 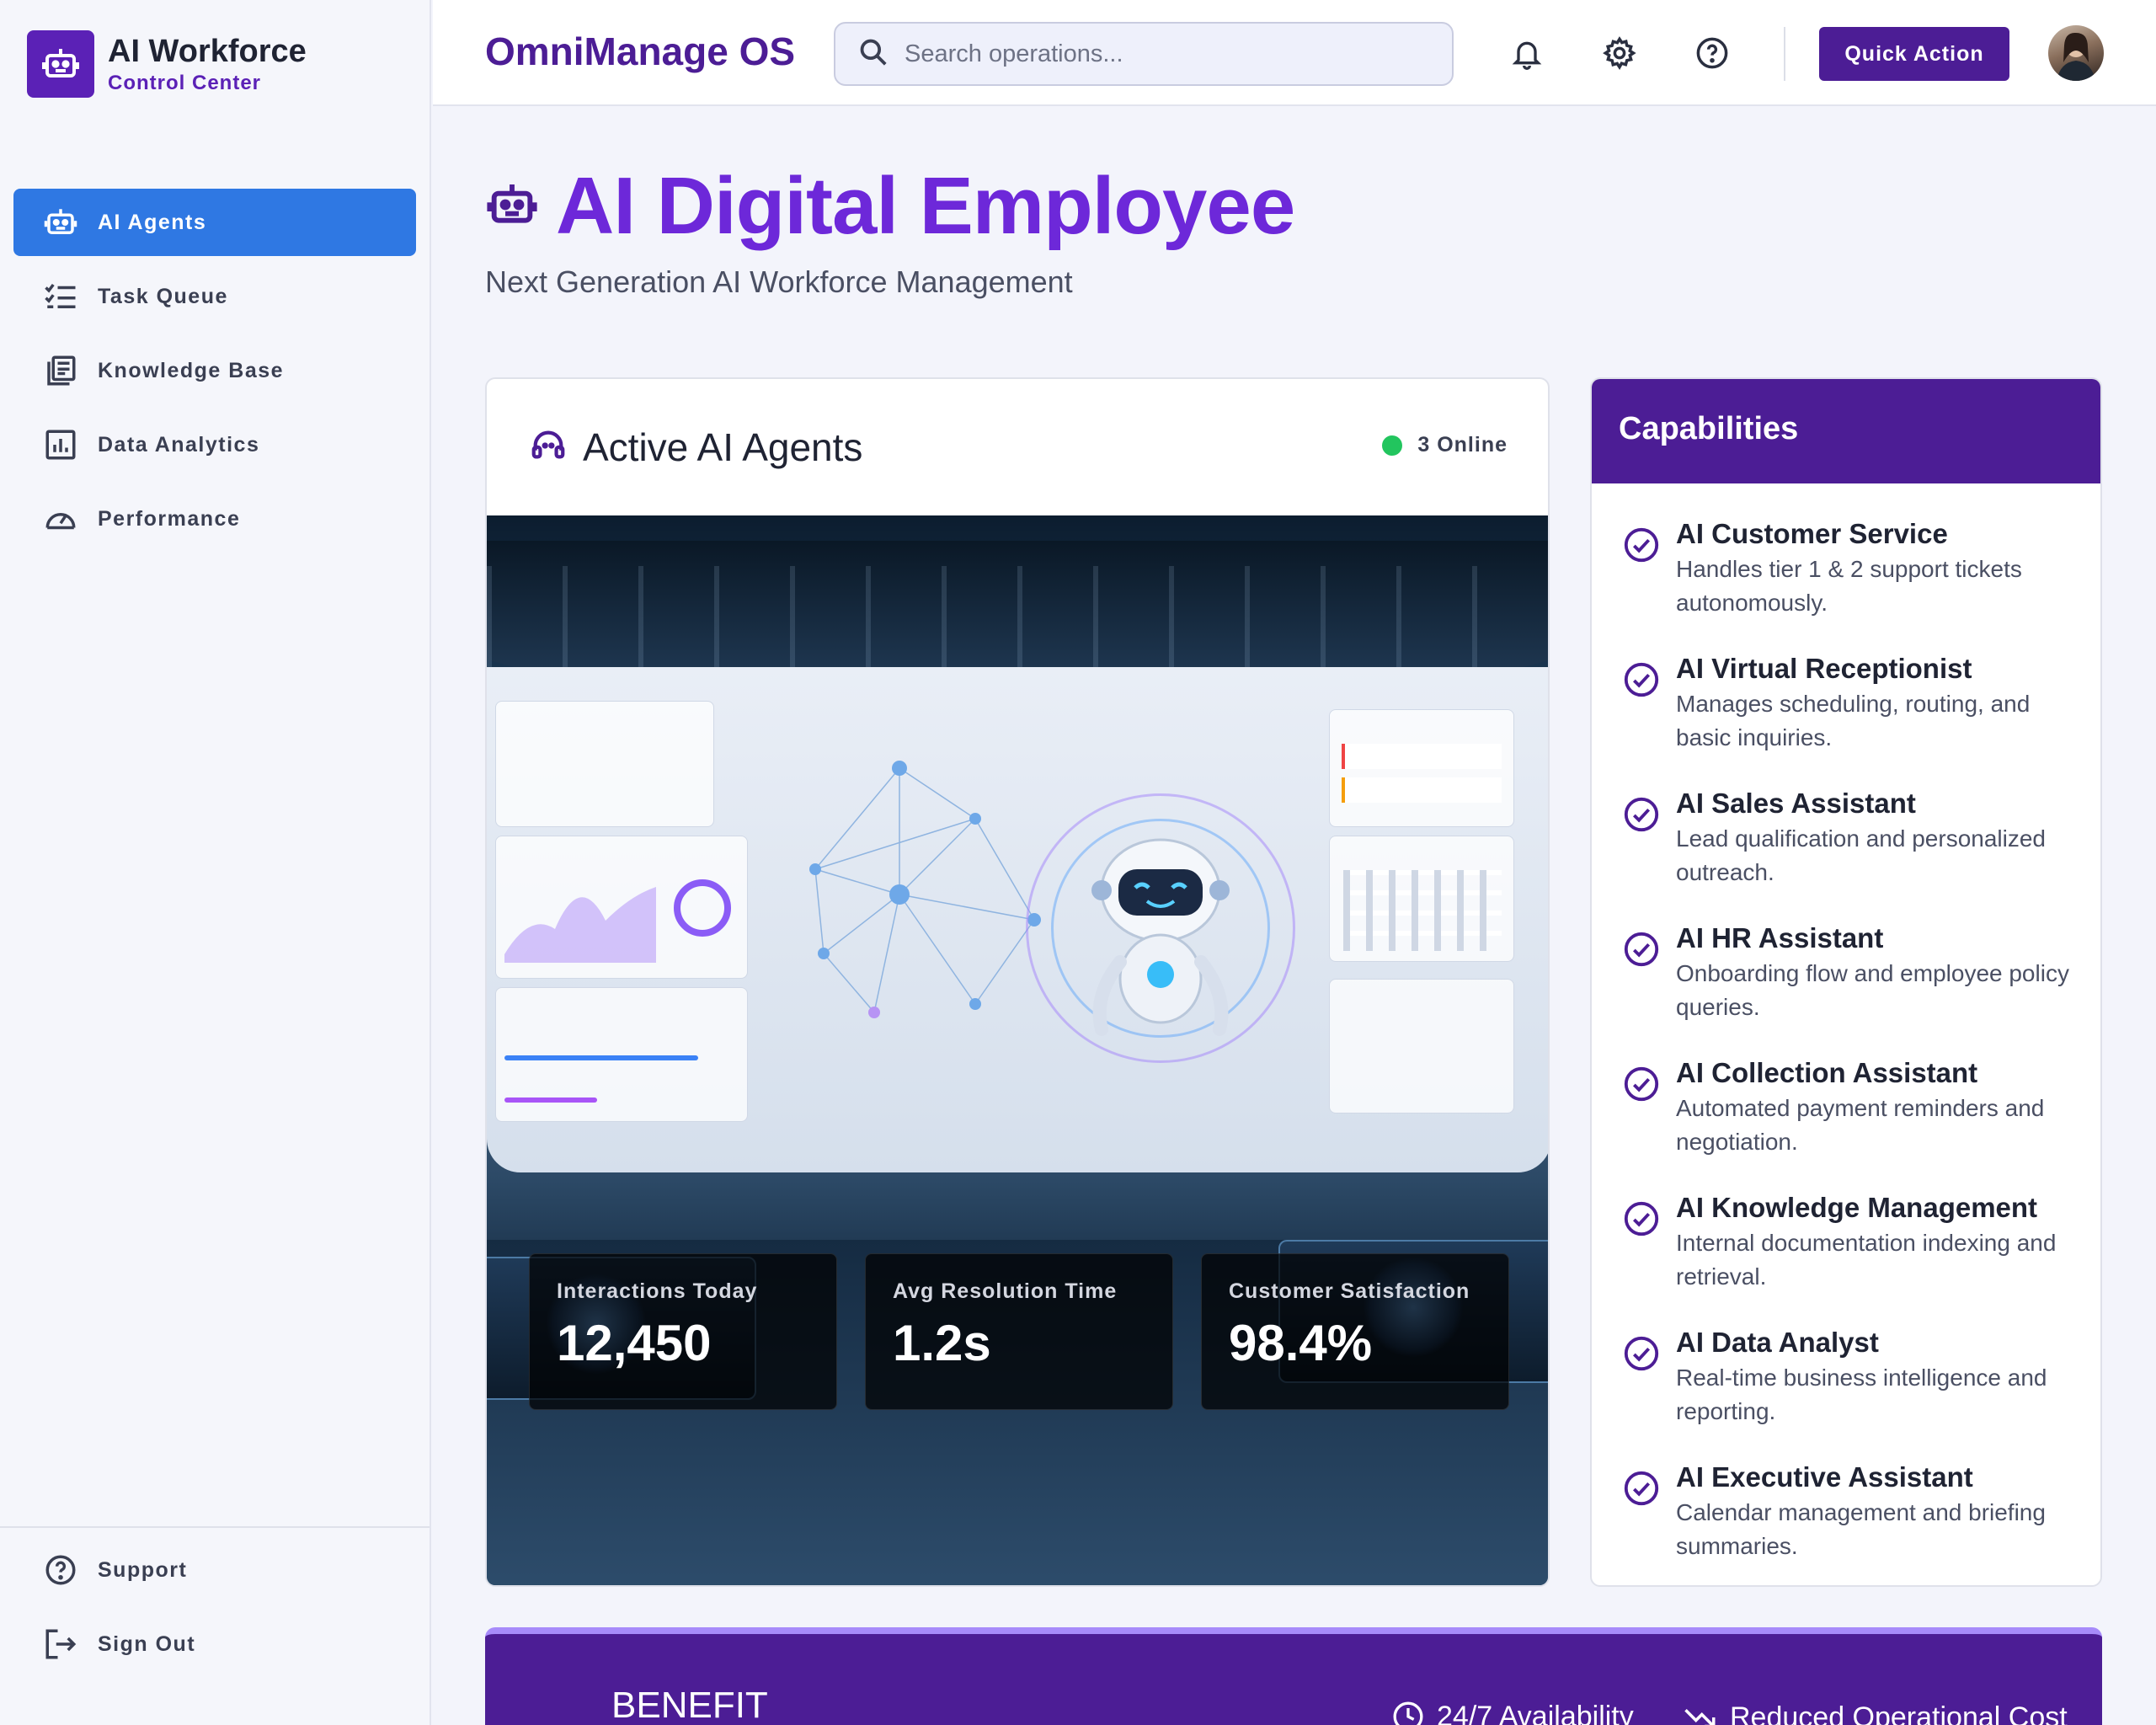 I want to click on brand-subtitle: Control Center, so click(x=184, y=83).